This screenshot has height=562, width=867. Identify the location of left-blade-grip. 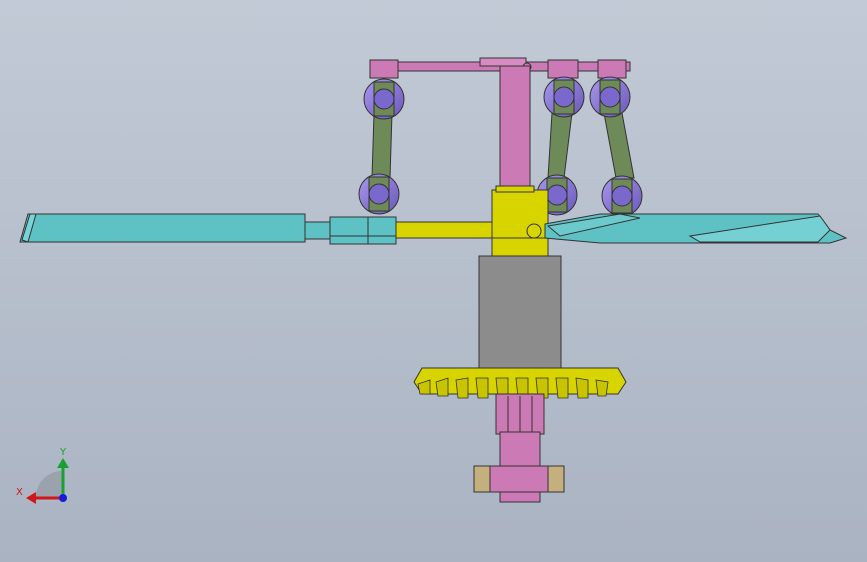
(363, 230).